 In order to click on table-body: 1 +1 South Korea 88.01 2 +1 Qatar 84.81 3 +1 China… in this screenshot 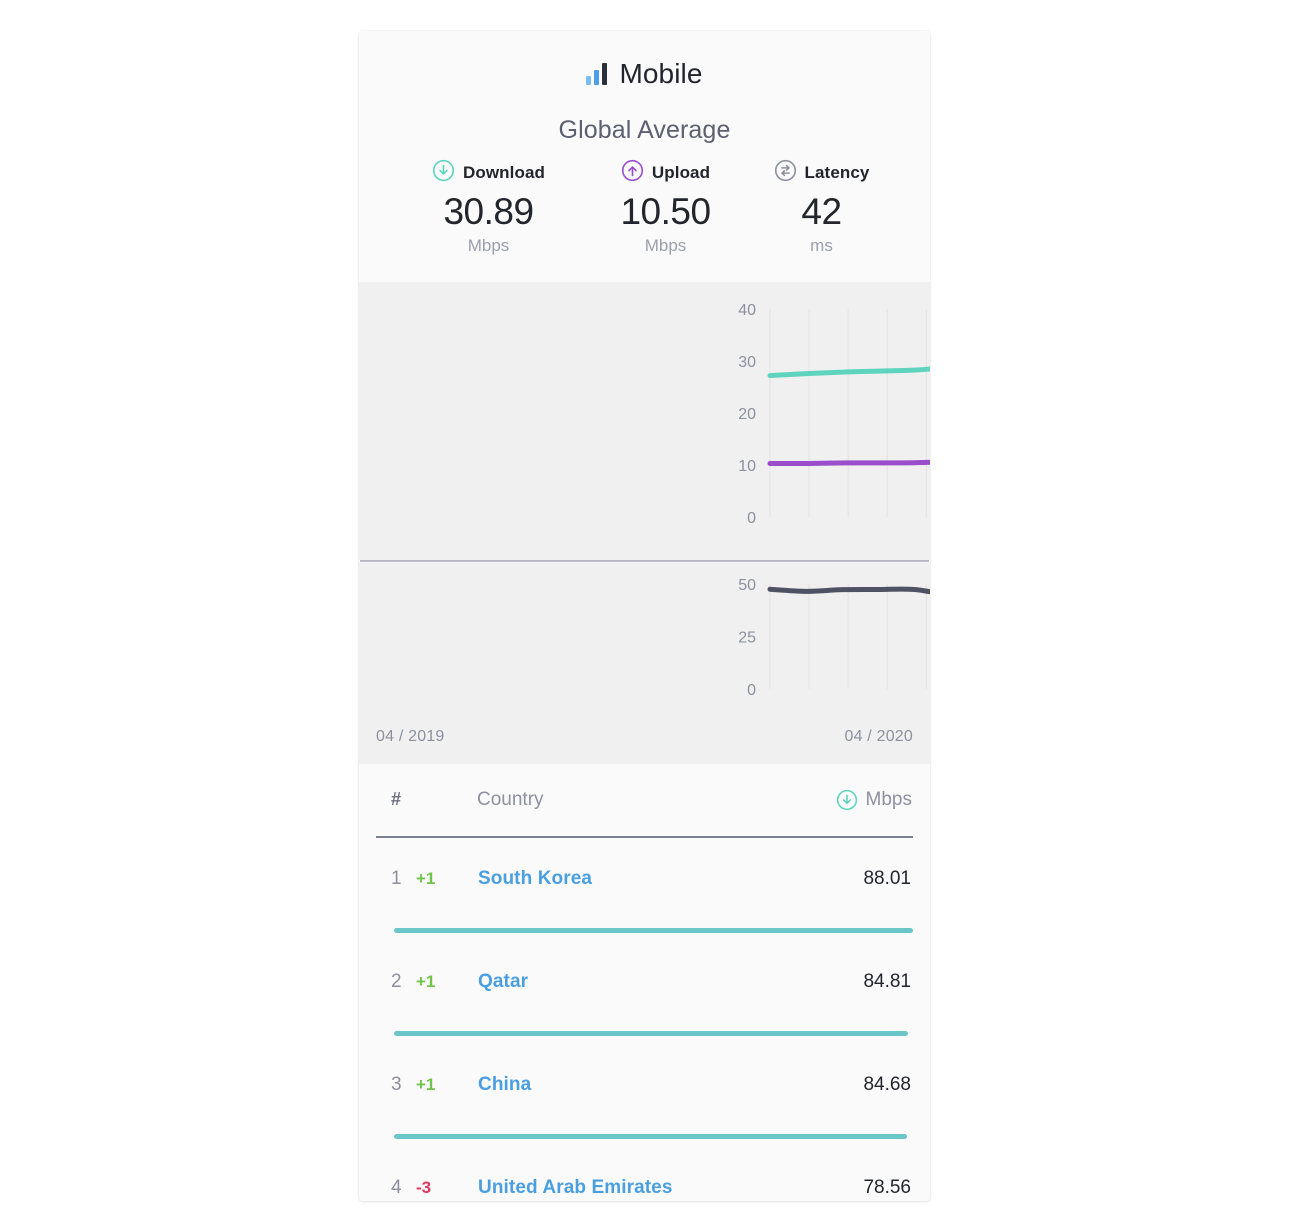, I will do `click(644, 1019)`.